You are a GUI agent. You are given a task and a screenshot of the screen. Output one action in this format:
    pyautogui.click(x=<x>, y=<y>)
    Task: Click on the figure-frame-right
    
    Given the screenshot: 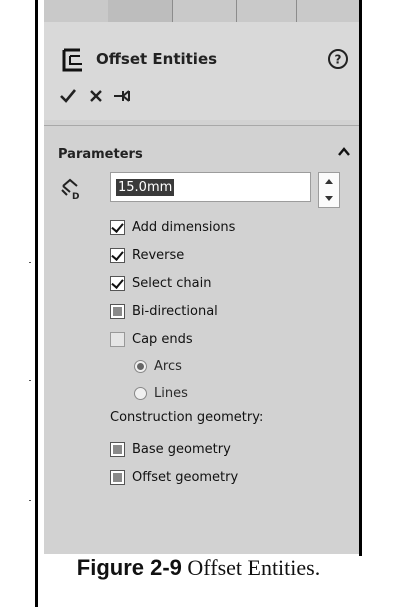 What is the action you would take?
    pyautogui.click(x=360, y=278)
    